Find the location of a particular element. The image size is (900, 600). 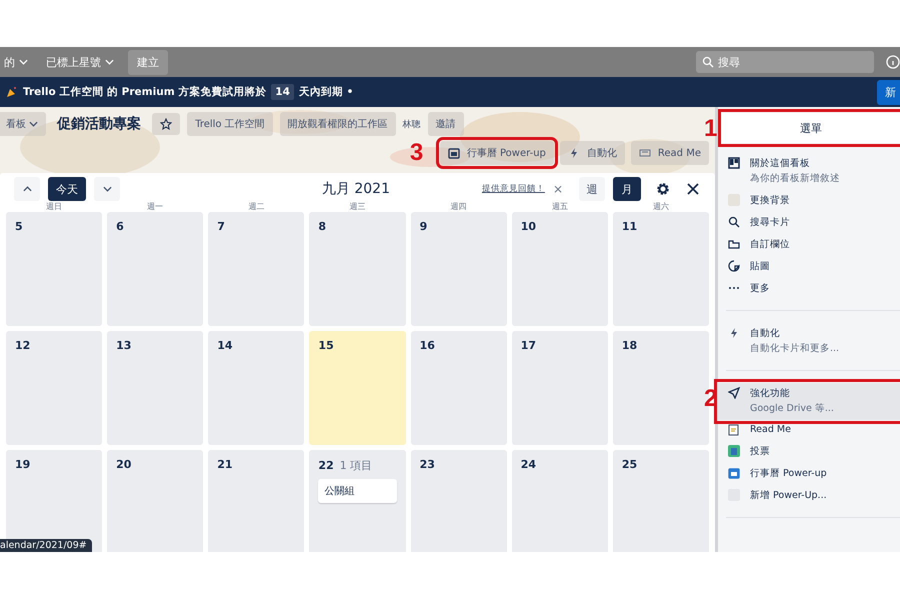

day-cell: 5 is located at coordinates (54, 269).